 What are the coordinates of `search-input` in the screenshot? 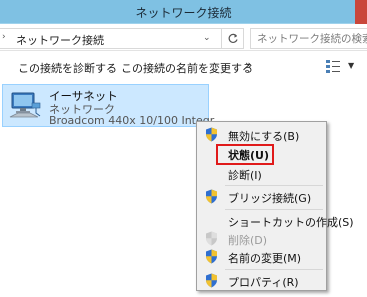 It's located at (309, 38).